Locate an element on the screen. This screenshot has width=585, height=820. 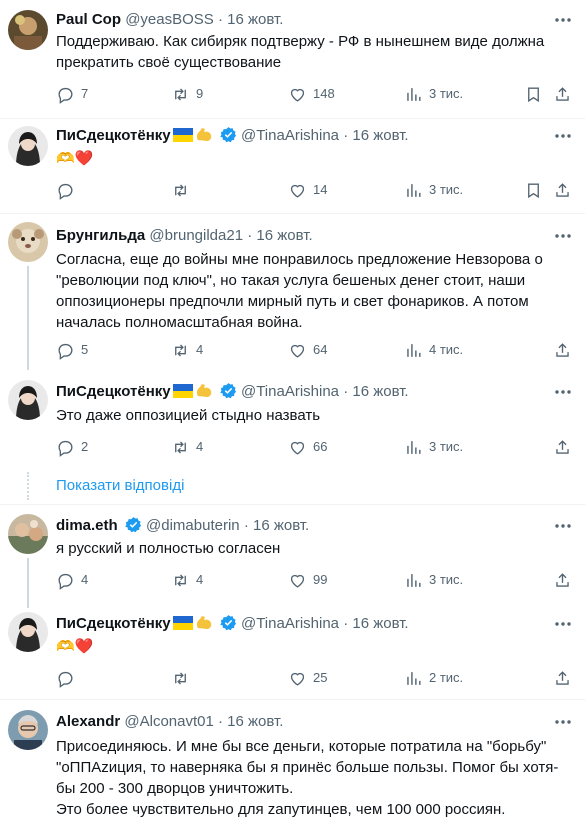
repost-count: 4 is located at coordinates (200, 446).